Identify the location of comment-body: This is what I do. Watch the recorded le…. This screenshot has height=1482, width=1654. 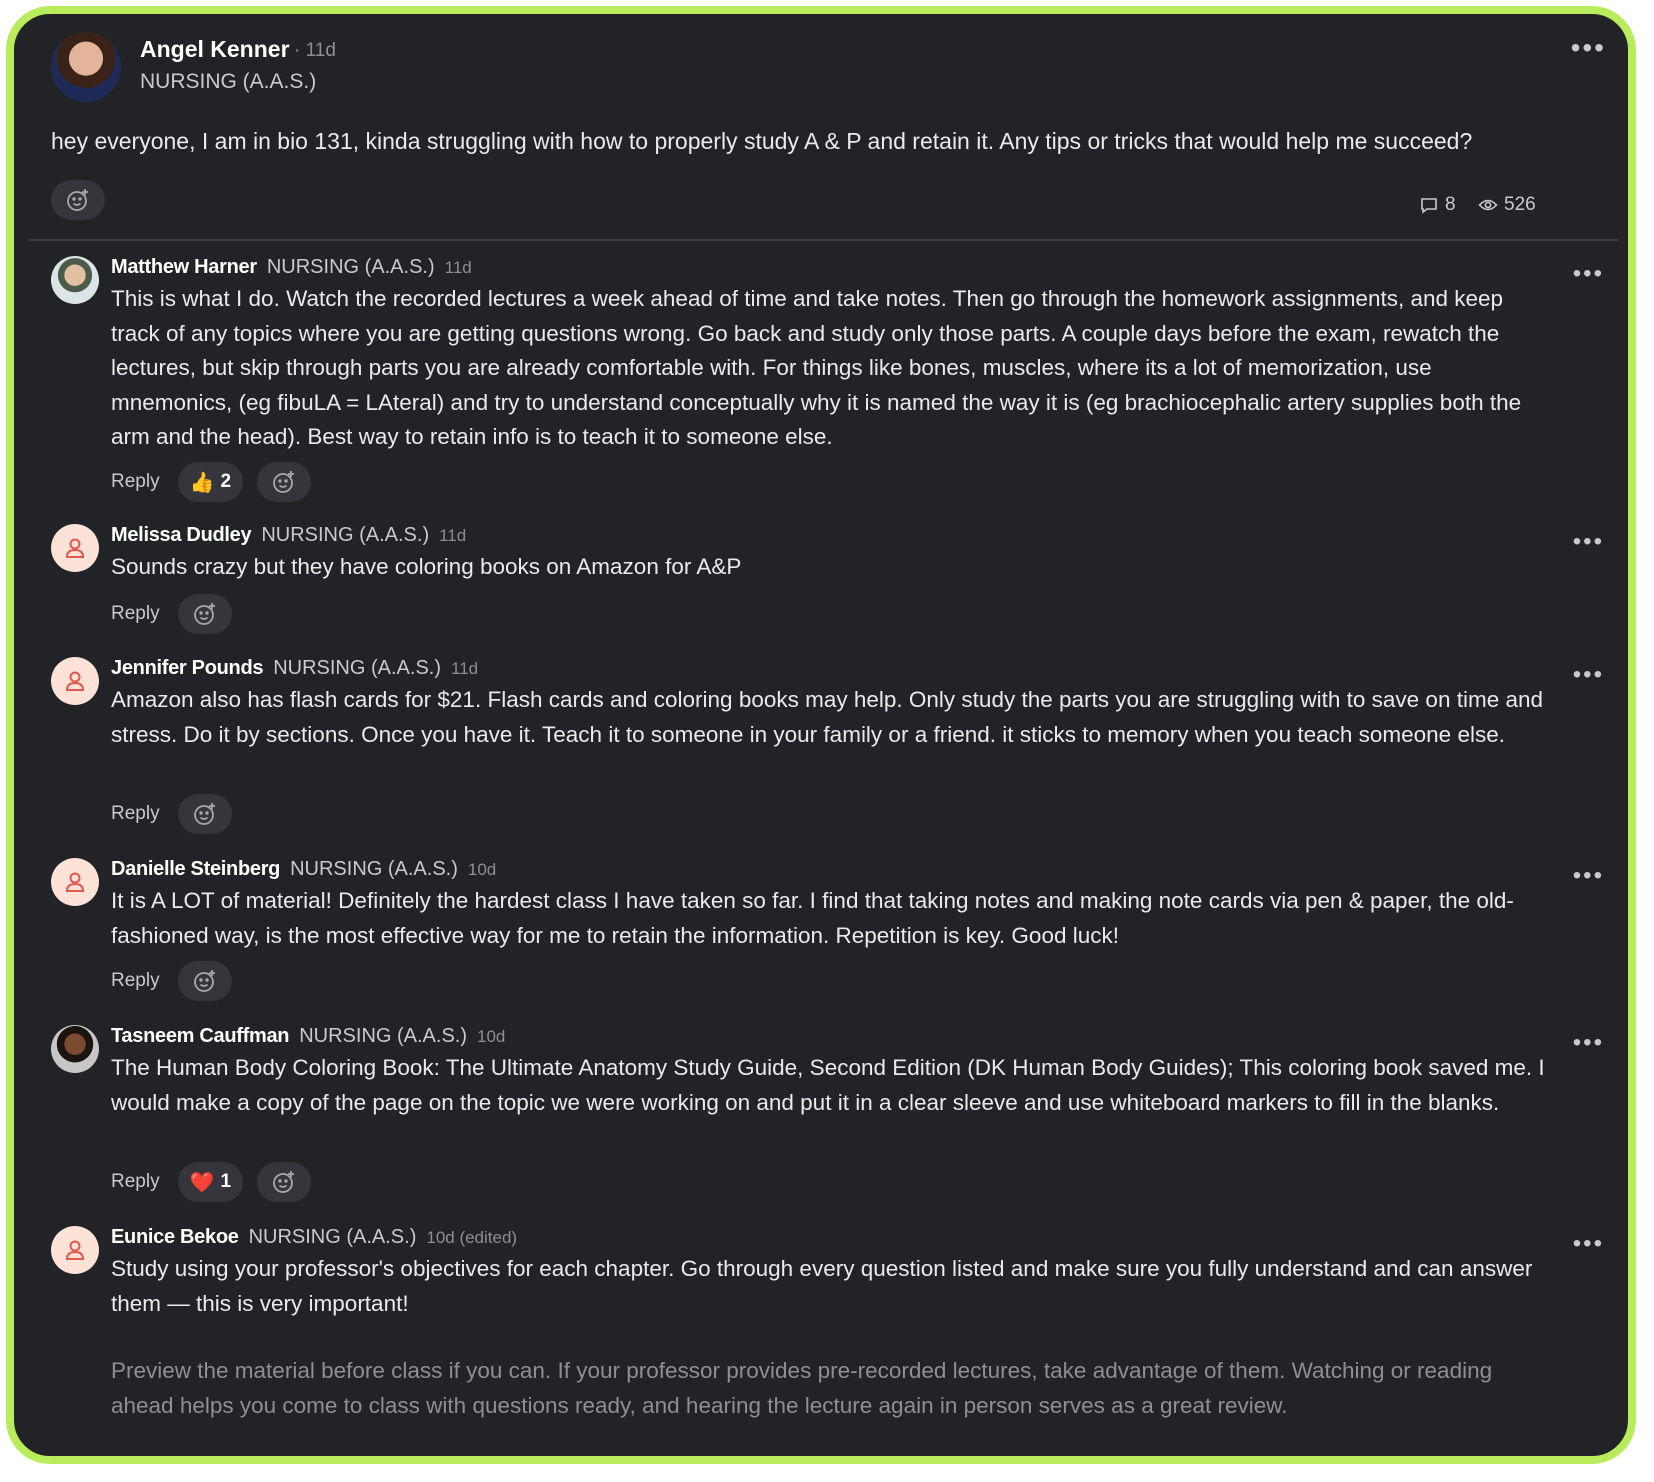
(816, 367).